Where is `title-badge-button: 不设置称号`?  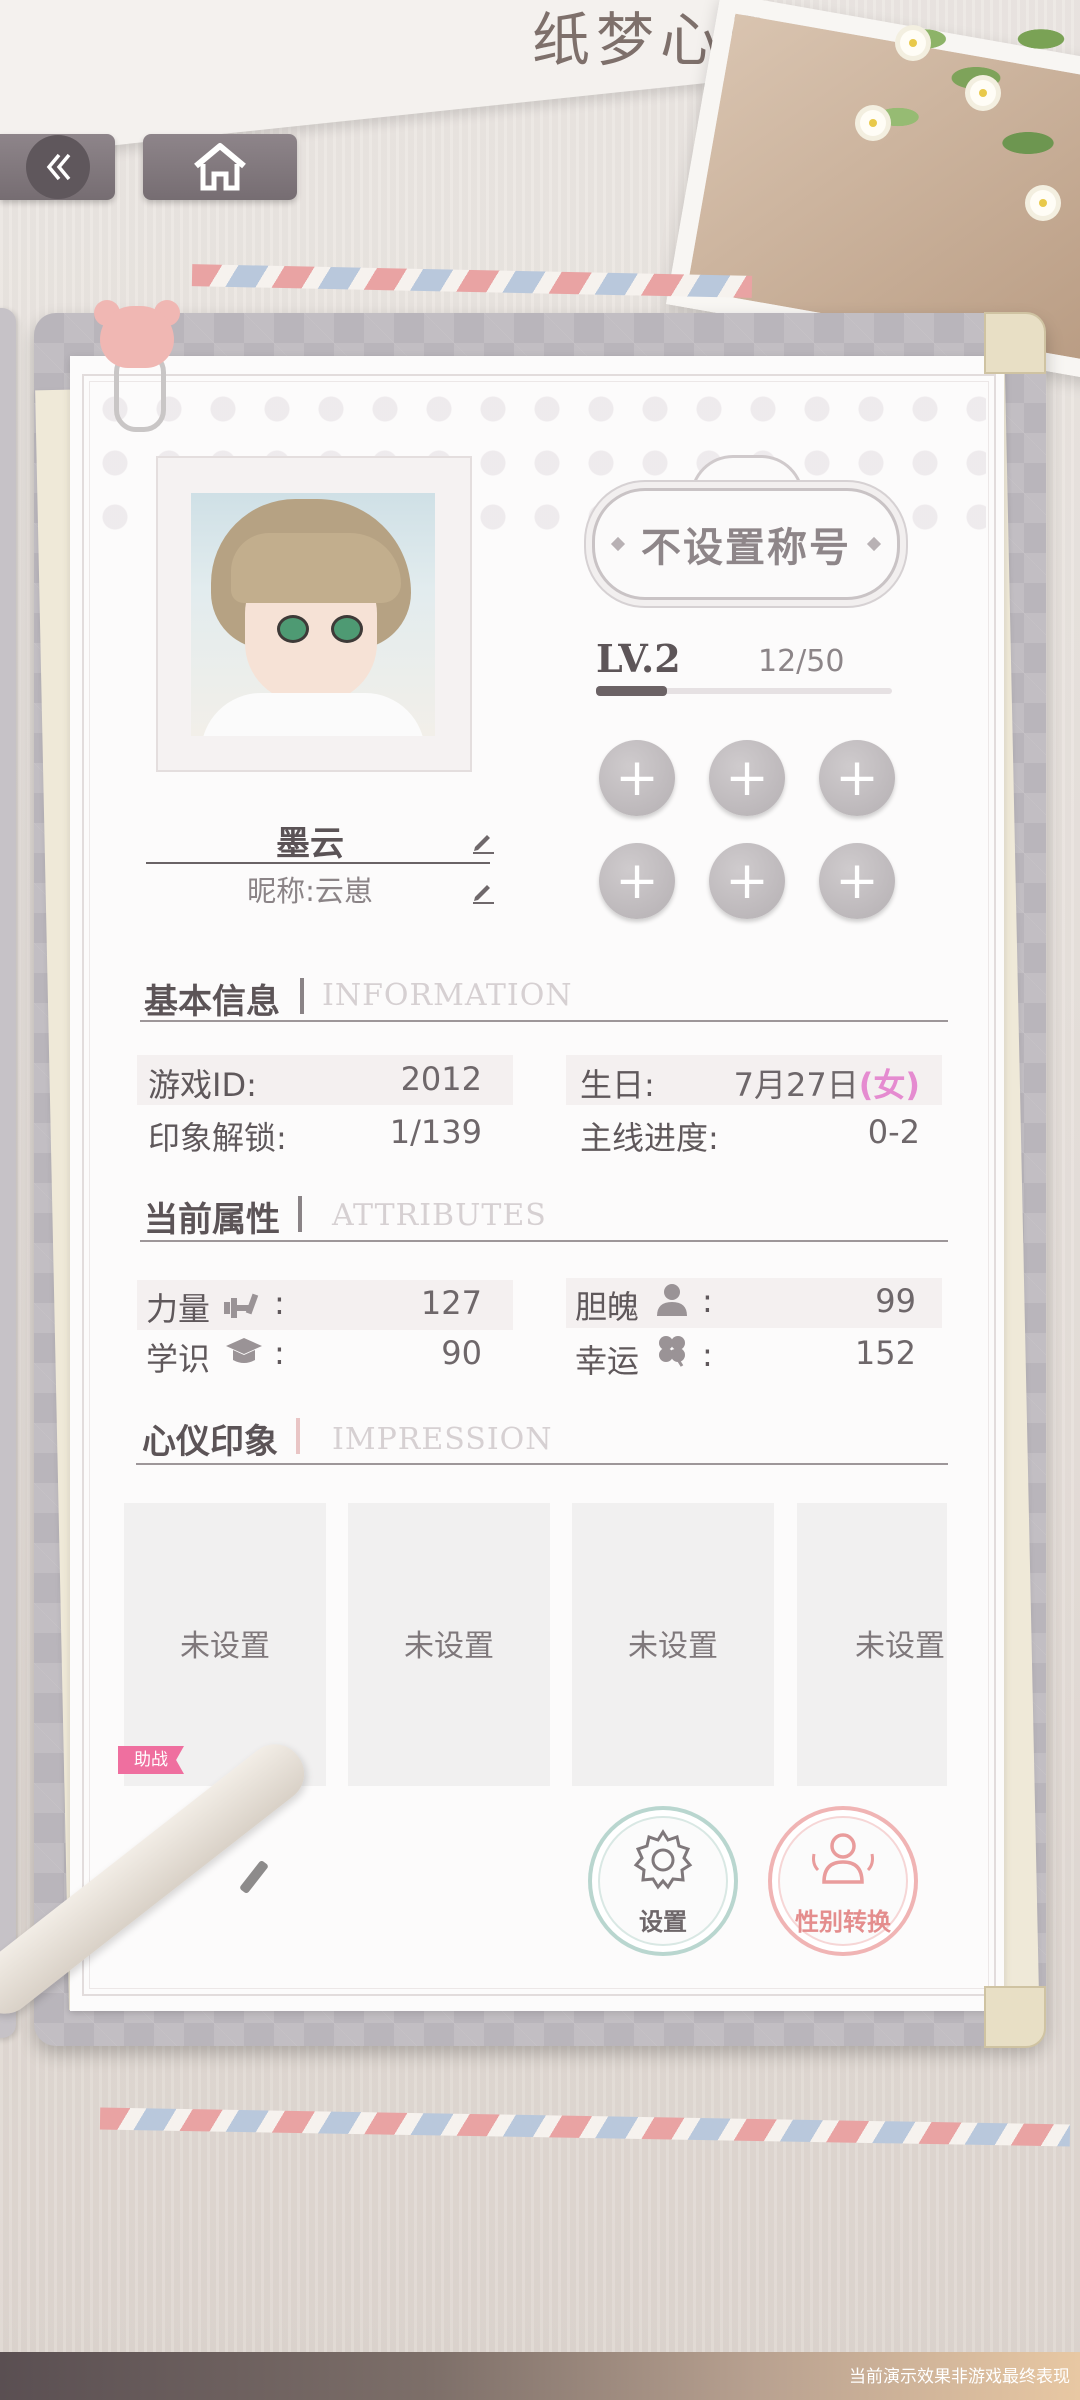
title-badge-button: 不设置称号 is located at coordinates (746, 544).